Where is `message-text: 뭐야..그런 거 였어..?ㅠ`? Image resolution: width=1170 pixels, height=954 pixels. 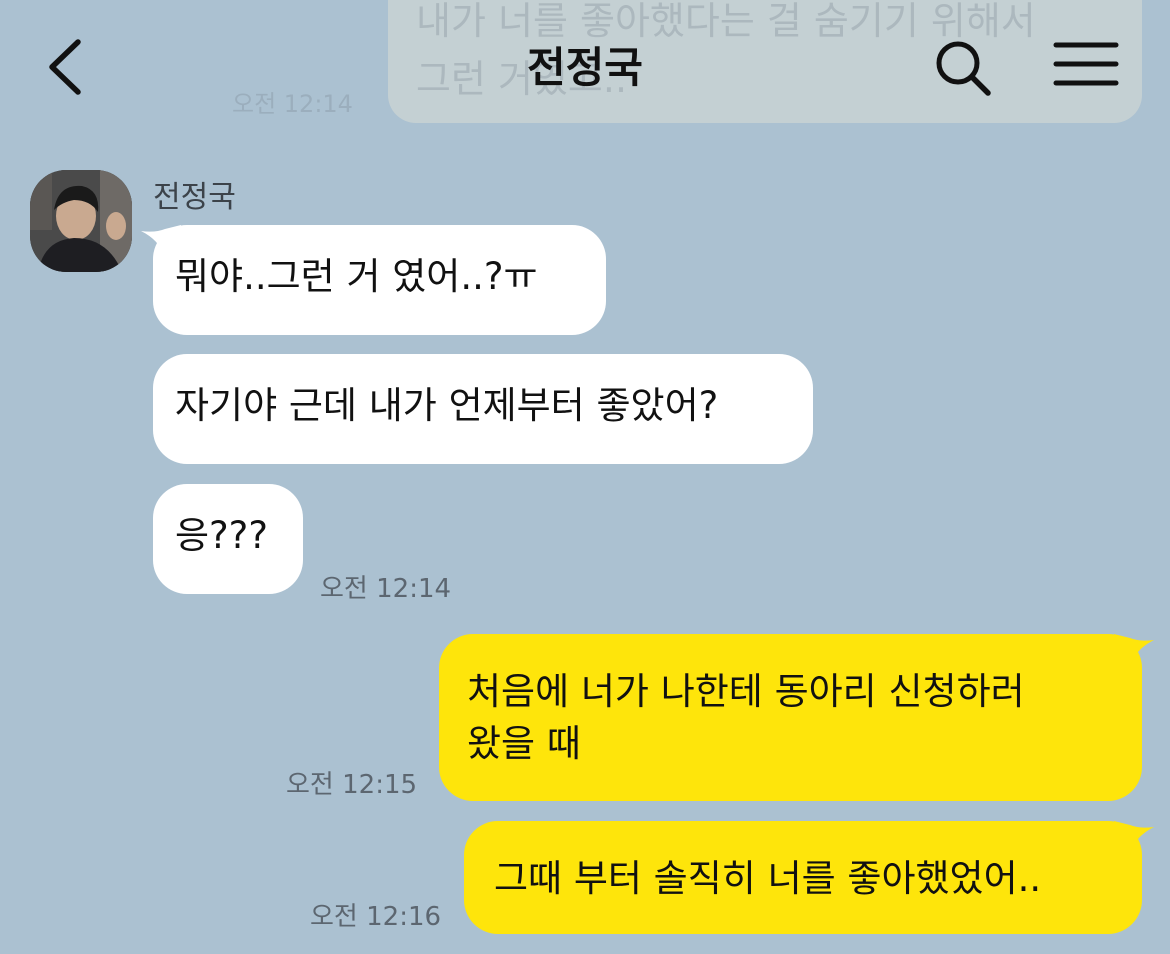 message-text: 뭐야..그런 거 였어..?ㅠ is located at coordinates (356, 276).